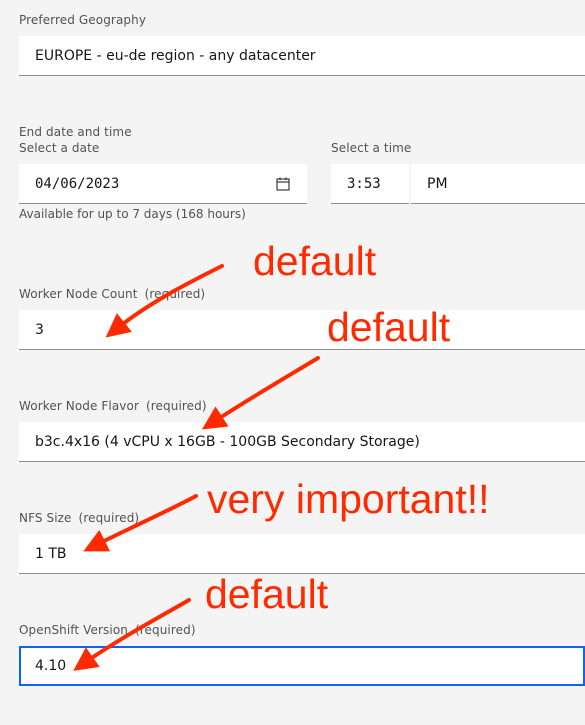 The image size is (585, 725). What do you see at coordinates (389, 327) in the screenshot?
I see `annotation-default-2: default` at bounding box center [389, 327].